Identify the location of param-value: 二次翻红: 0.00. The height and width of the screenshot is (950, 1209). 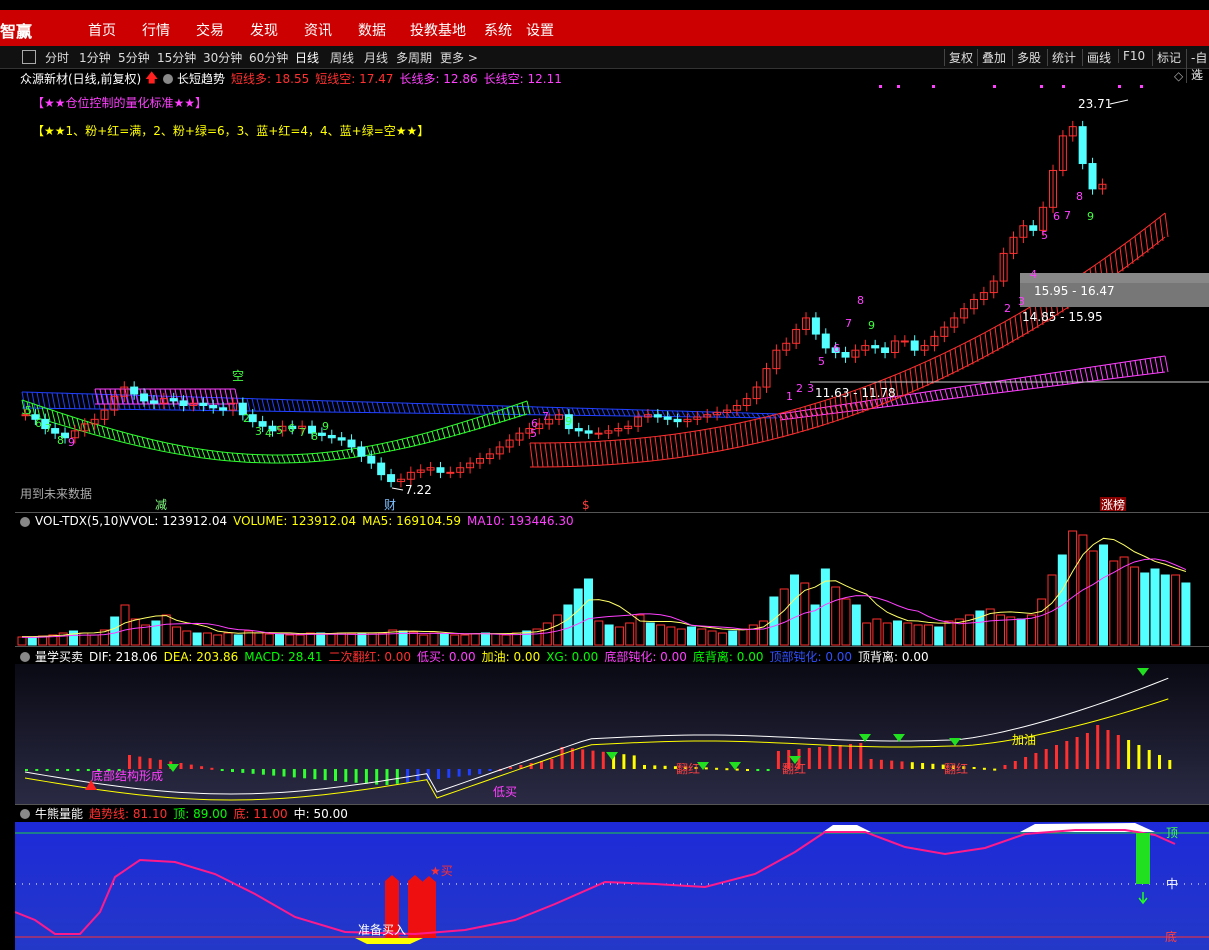
(370, 657).